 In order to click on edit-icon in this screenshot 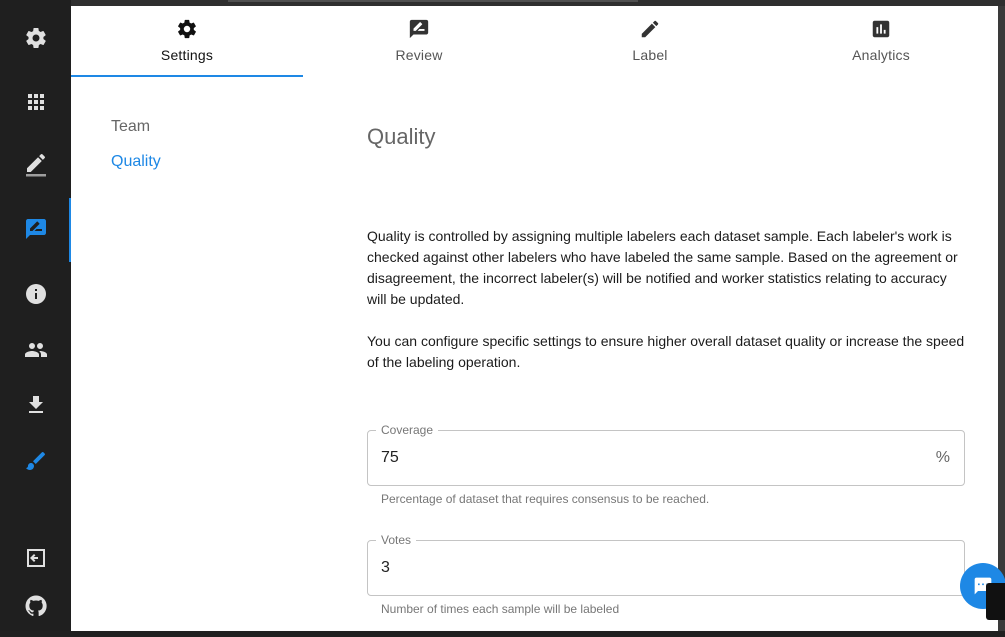, I will do `click(35, 165)`.